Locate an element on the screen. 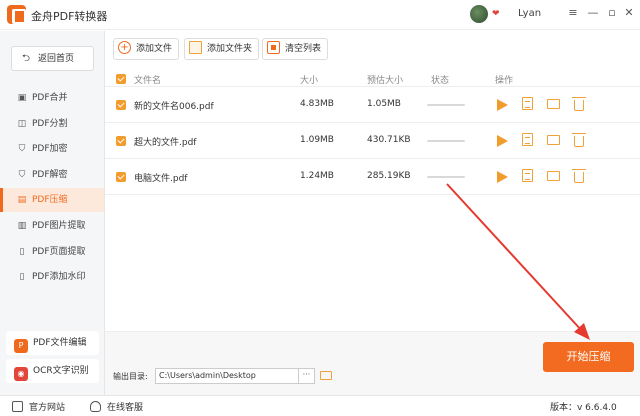 This screenshot has width=640, height=416. sidebar-item-label: PDF添加水印 is located at coordinates (59, 277).